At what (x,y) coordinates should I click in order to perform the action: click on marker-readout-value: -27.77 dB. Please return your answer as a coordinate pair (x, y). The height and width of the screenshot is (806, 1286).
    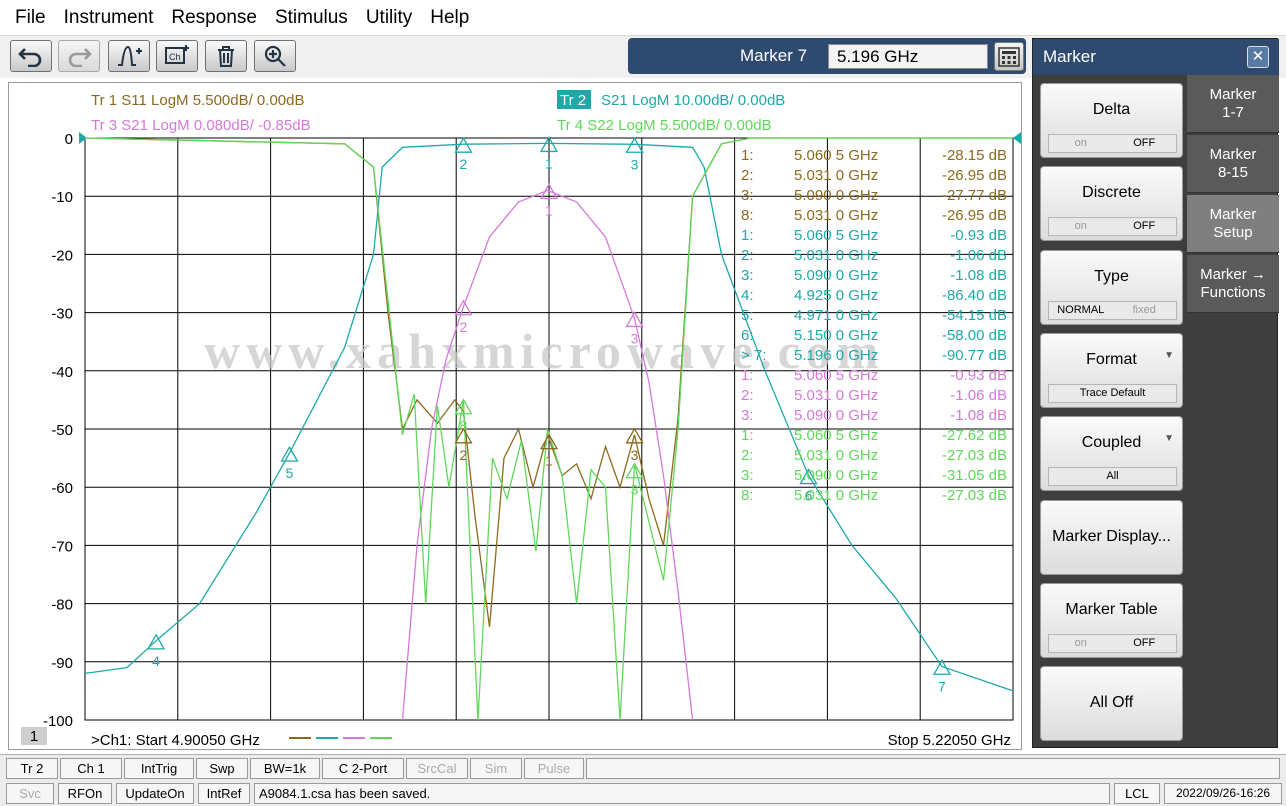
    Looking at the image, I should click on (974, 195).